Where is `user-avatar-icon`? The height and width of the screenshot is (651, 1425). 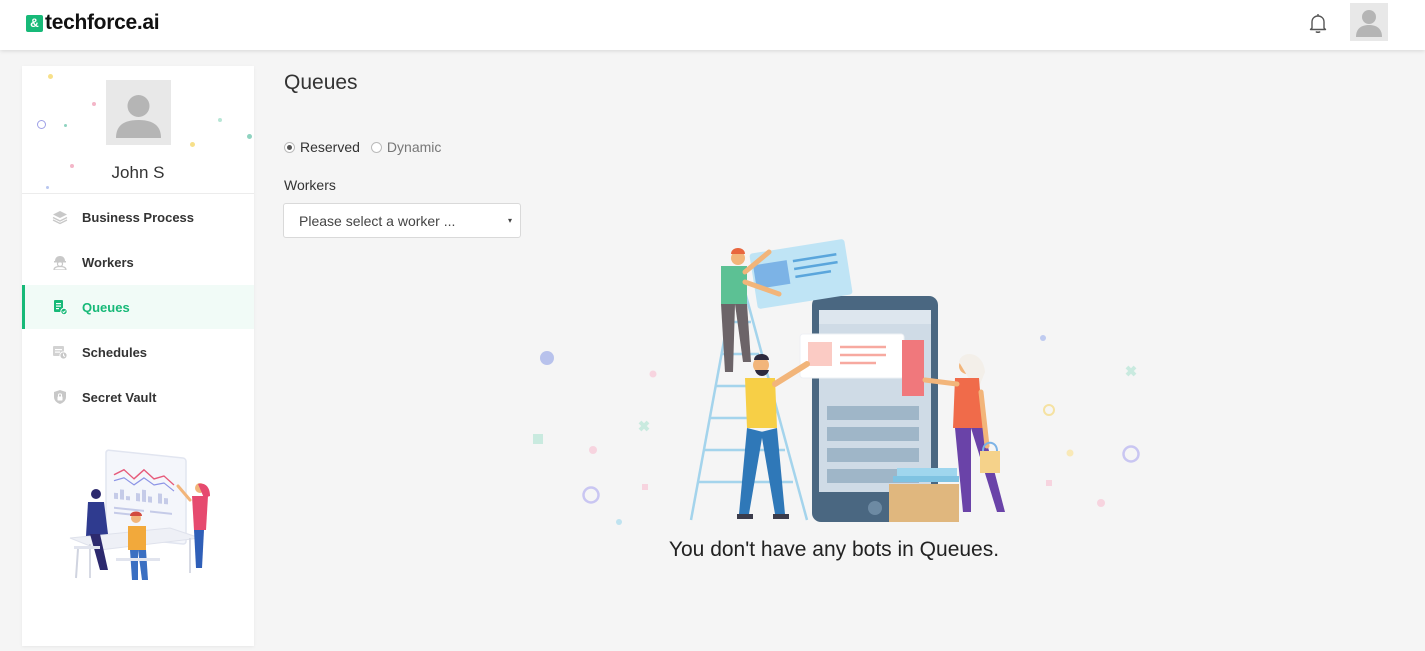 user-avatar-icon is located at coordinates (1369, 22).